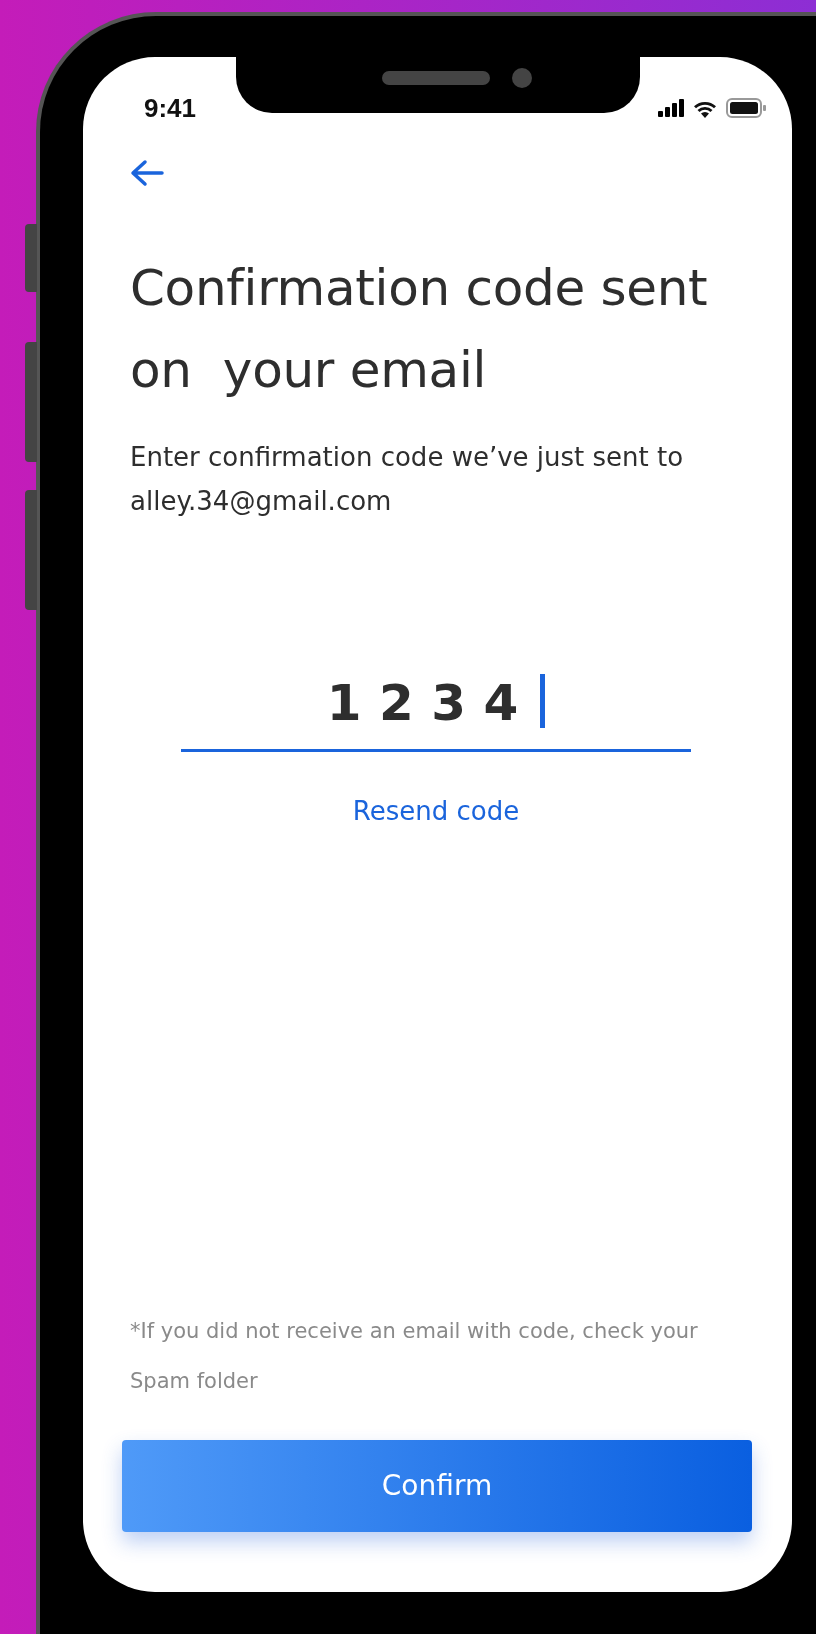 The width and height of the screenshot is (816, 1634). I want to click on heading-line: Confirmation code sent, so click(419, 288).